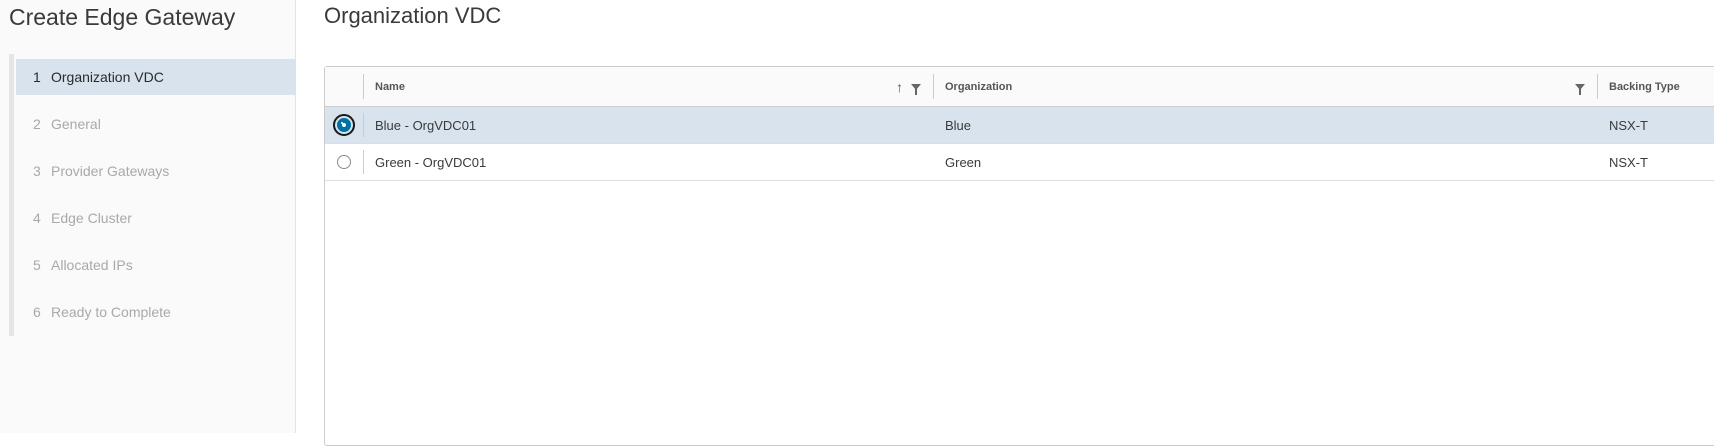 The width and height of the screenshot is (1714, 446). What do you see at coordinates (37, 77) in the screenshot?
I see `step-number: 1` at bounding box center [37, 77].